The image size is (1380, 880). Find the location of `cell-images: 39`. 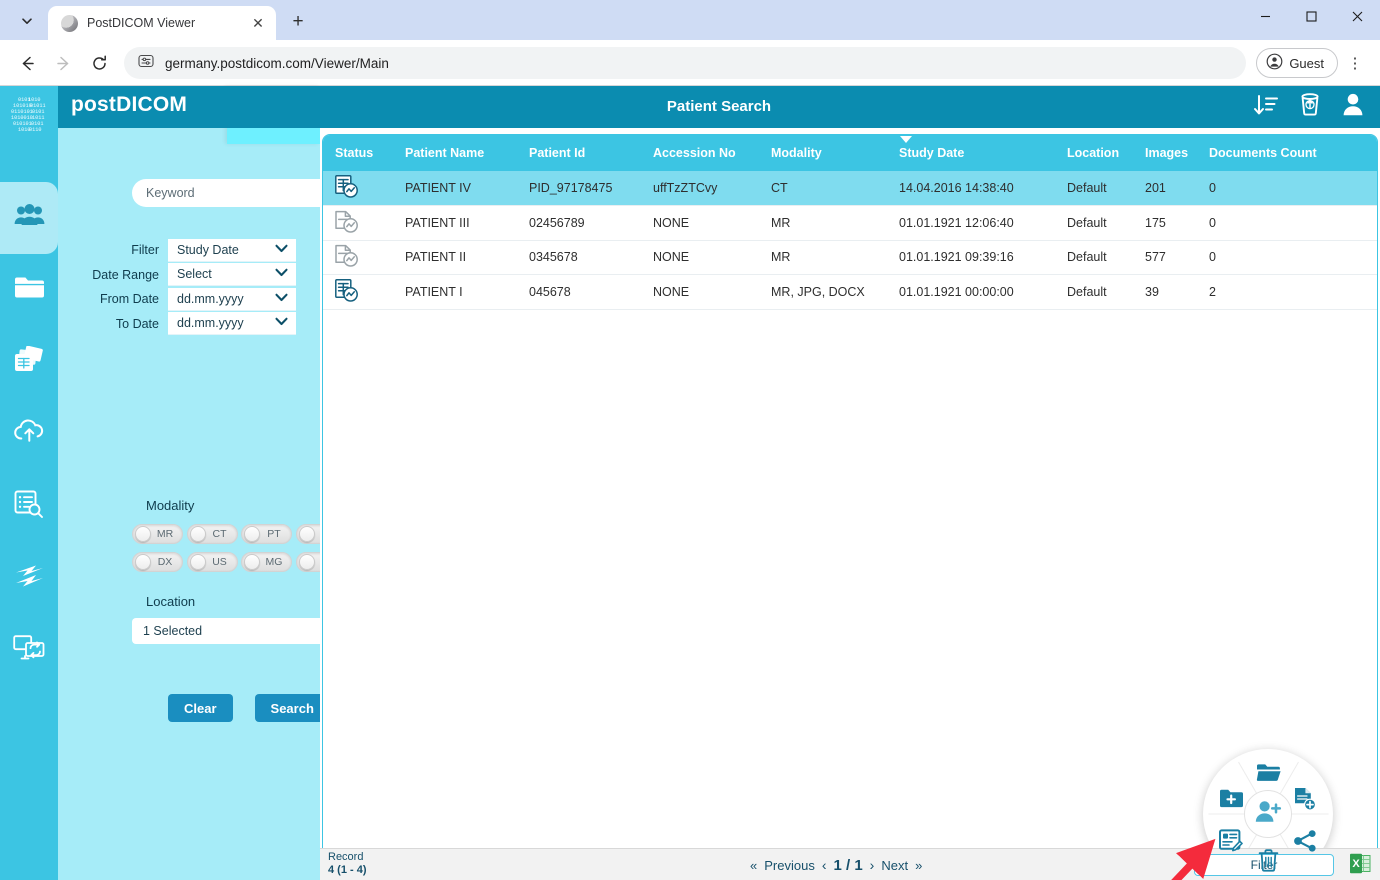

cell-images: 39 is located at coordinates (1165, 292).